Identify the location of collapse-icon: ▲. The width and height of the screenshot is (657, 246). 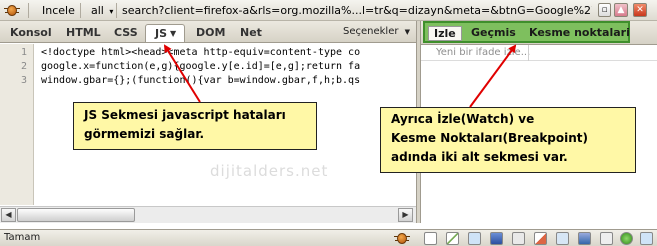
(621, 10).